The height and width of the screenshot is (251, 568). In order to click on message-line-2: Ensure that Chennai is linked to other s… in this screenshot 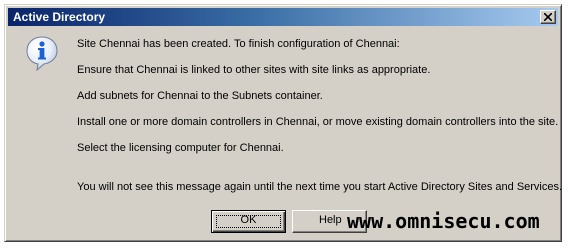, I will do `click(254, 70)`.